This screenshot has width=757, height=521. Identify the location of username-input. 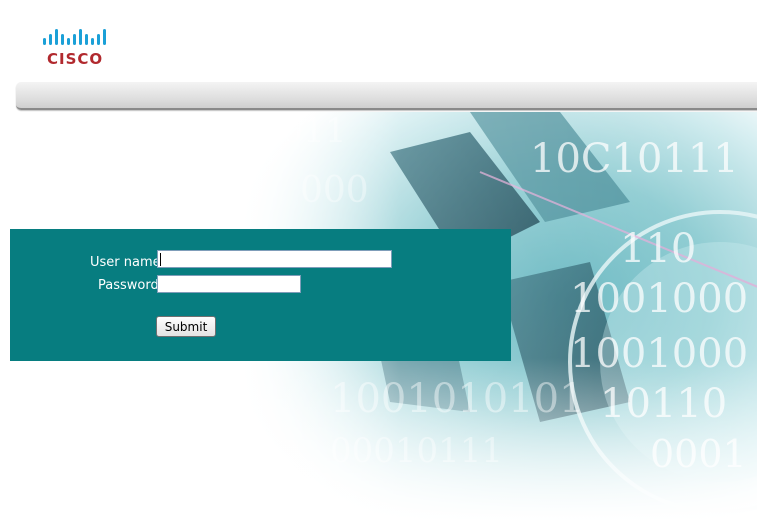
(274, 259).